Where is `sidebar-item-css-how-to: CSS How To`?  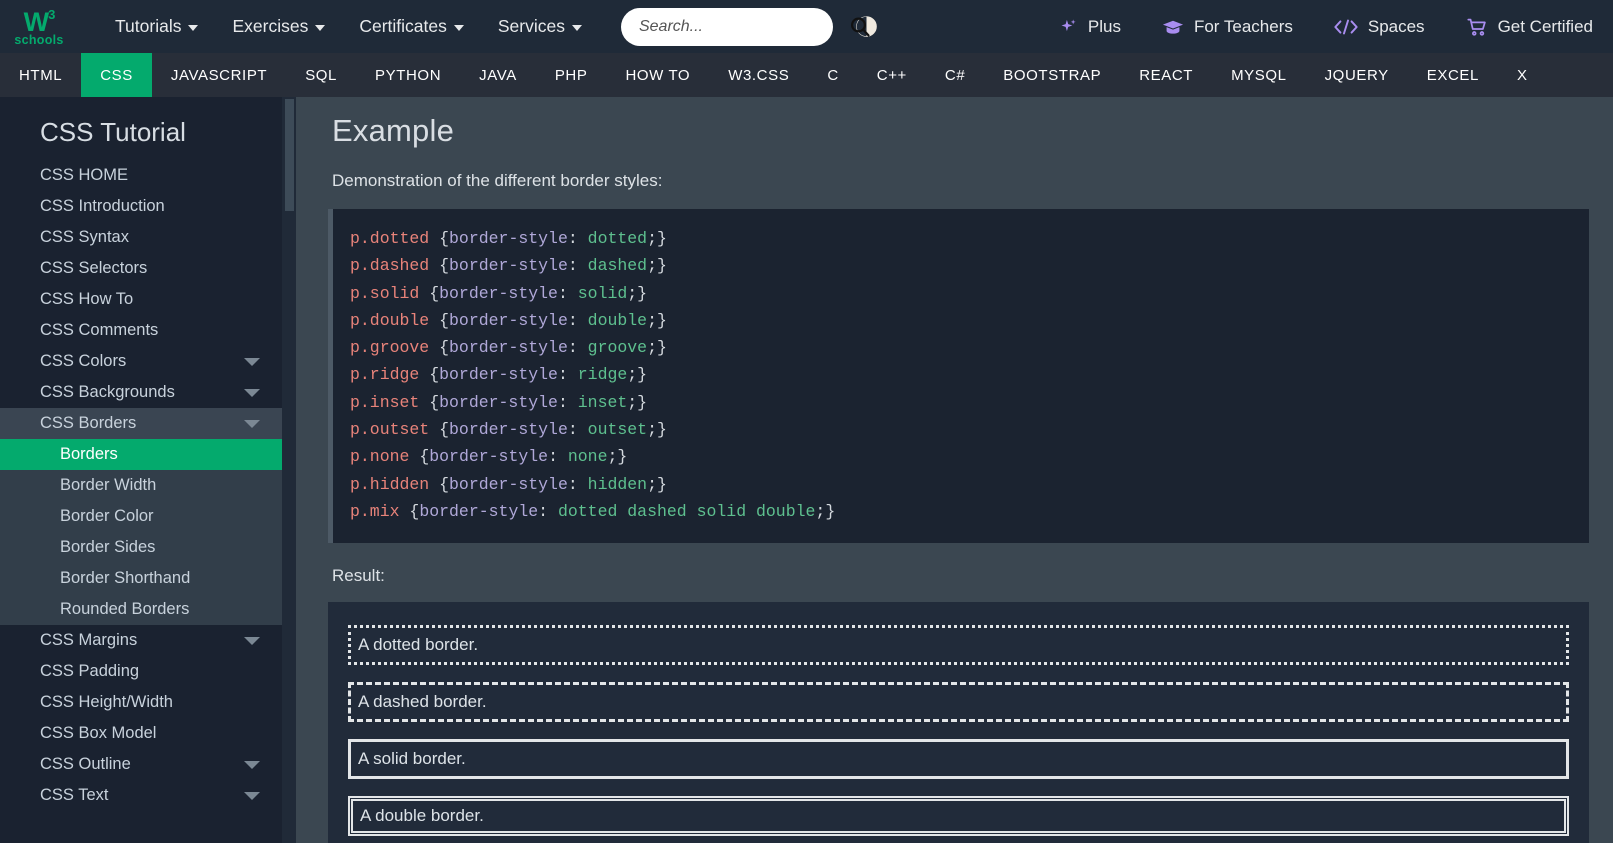
sidebar-item-css-how-to: CSS How To is located at coordinates (141, 299).